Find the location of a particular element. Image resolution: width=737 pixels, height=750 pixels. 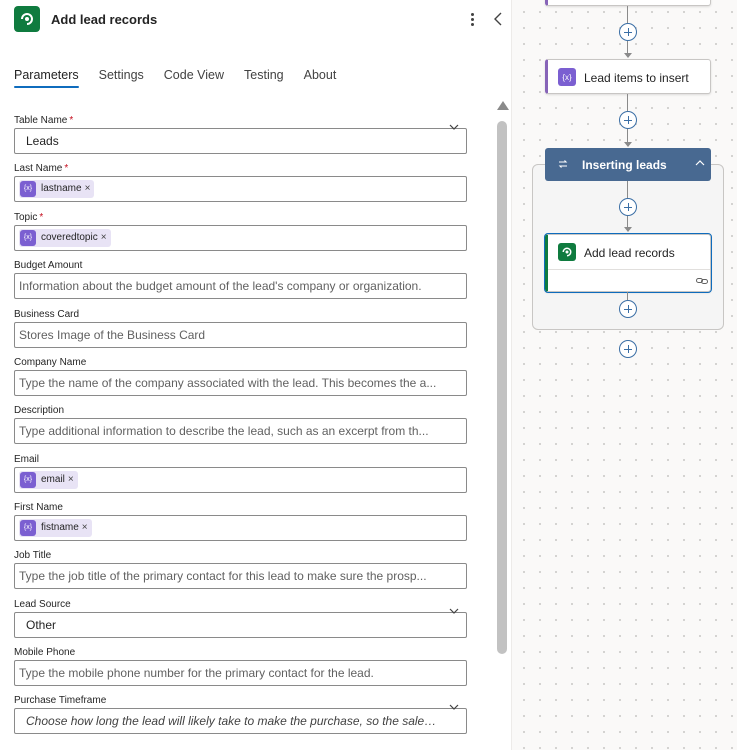

collapse-panel-icon is located at coordinates (498, 19).